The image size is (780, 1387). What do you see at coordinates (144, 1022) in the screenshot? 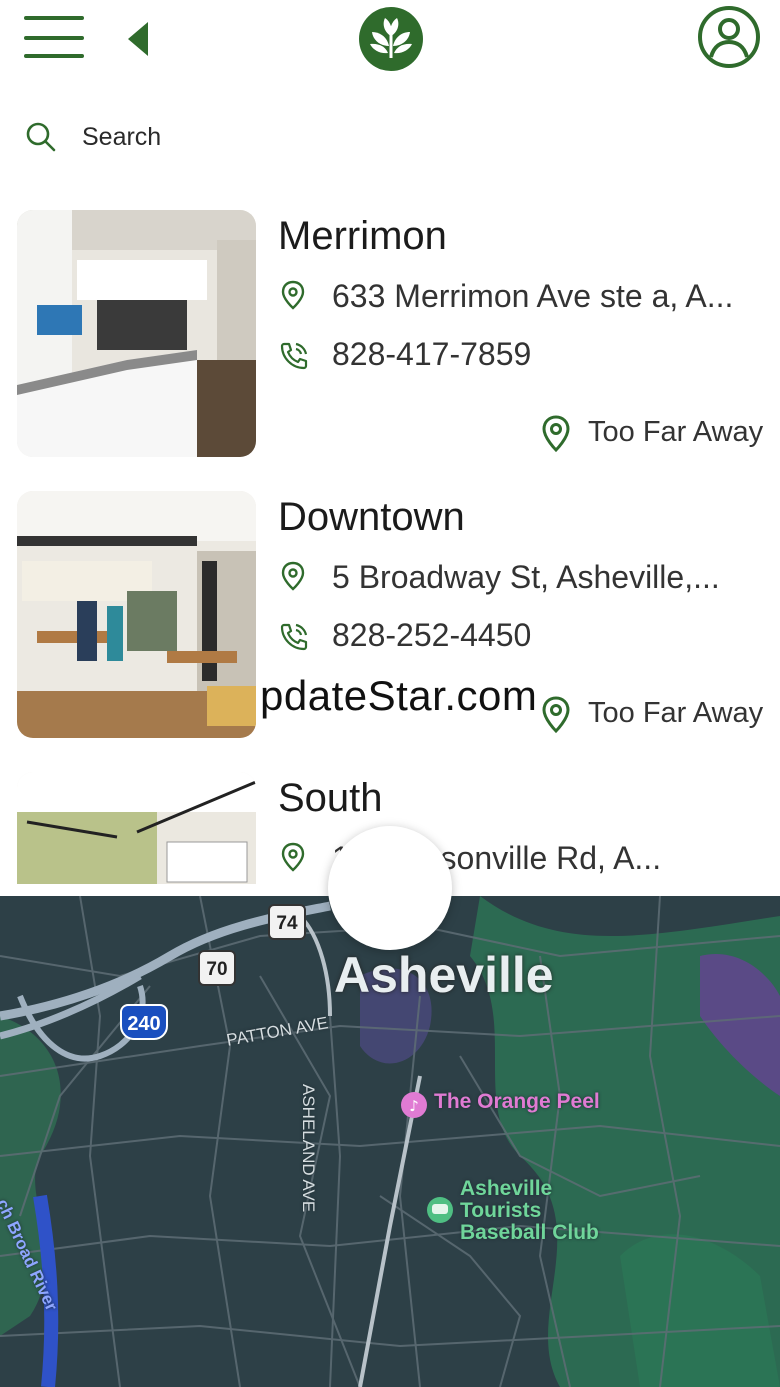
I see `i240-shield: 240` at bounding box center [144, 1022].